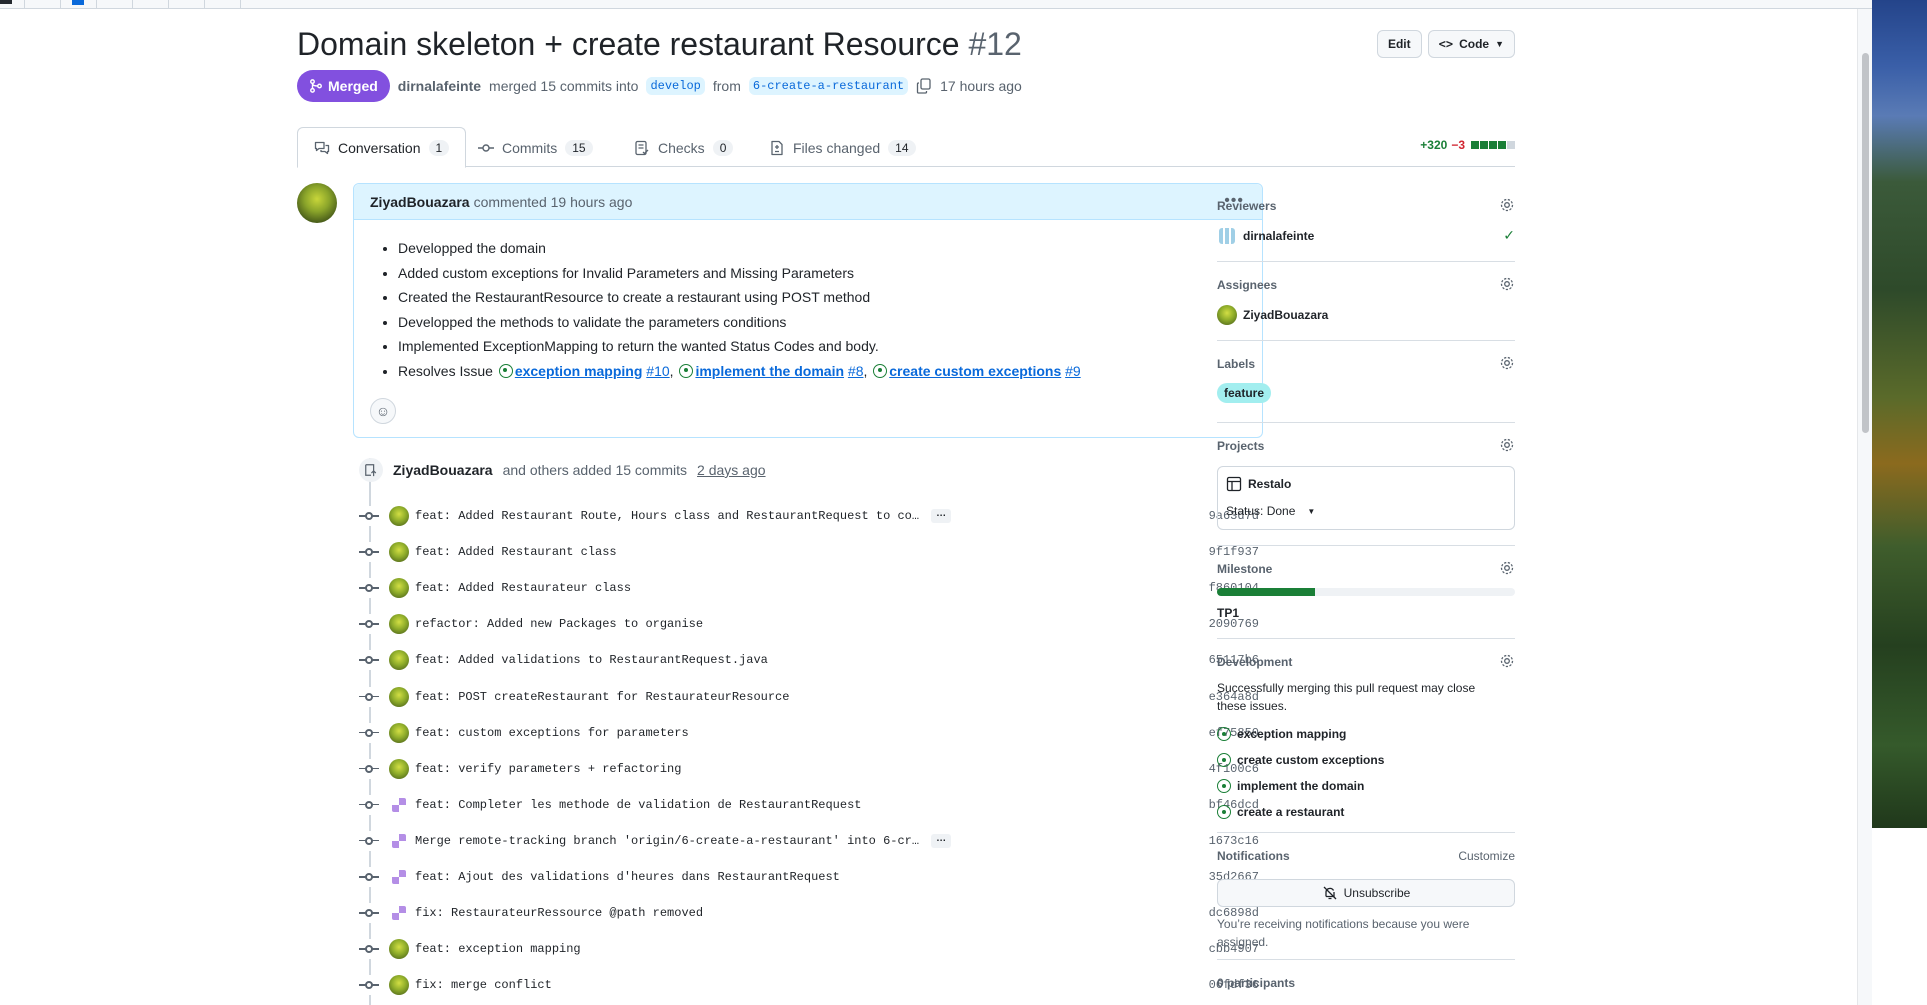  I want to click on assignee-item: ZiyadBouazara, so click(1272, 315).